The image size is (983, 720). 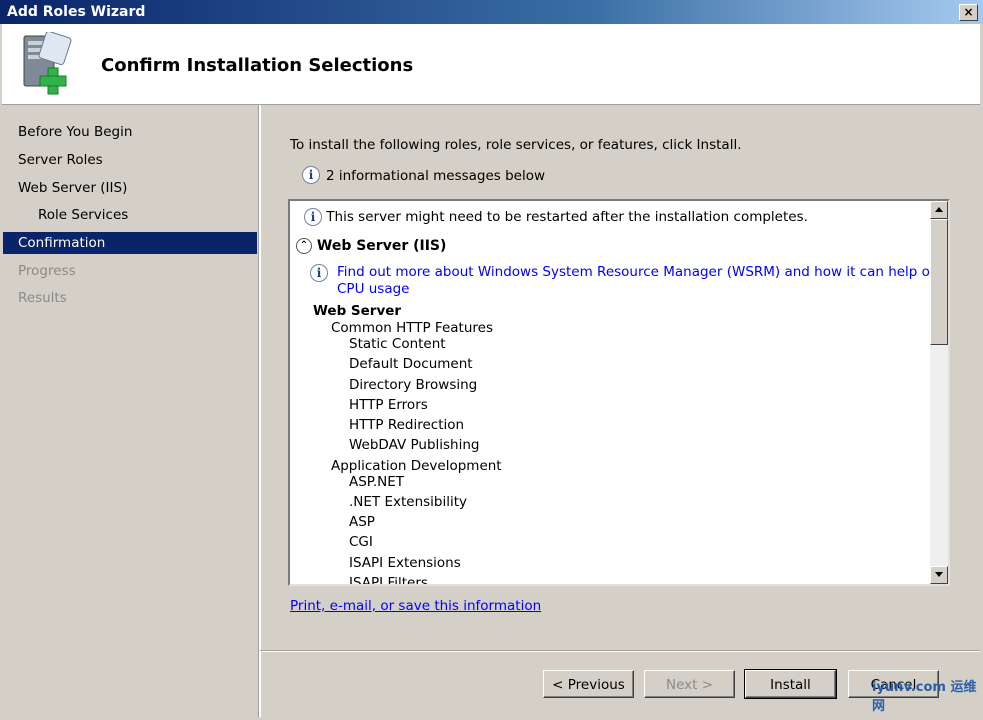 I want to click on nav-item-web-server-iis: Web Server (IIS), so click(x=72, y=188).